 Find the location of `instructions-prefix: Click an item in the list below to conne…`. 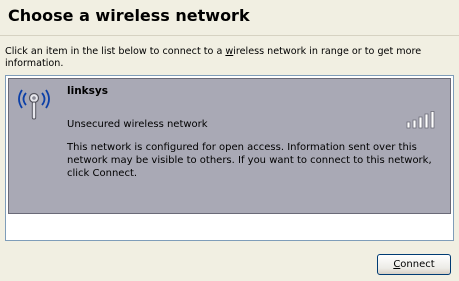

instructions-prefix: Click an item in the list below to conne… is located at coordinates (115, 51).